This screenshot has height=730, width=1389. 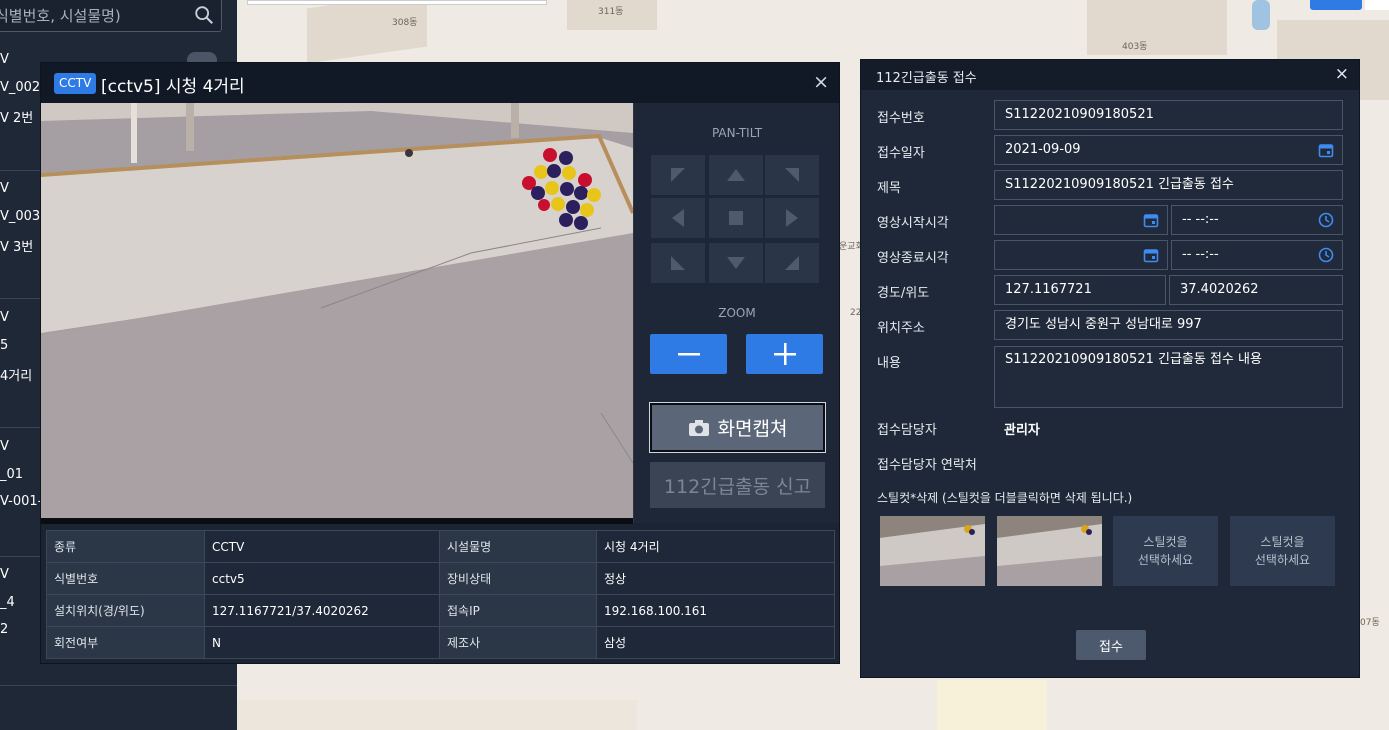 What do you see at coordinates (792, 175) in the screenshot?
I see `ptz-up-right-button` at bounding box center [792, 175].